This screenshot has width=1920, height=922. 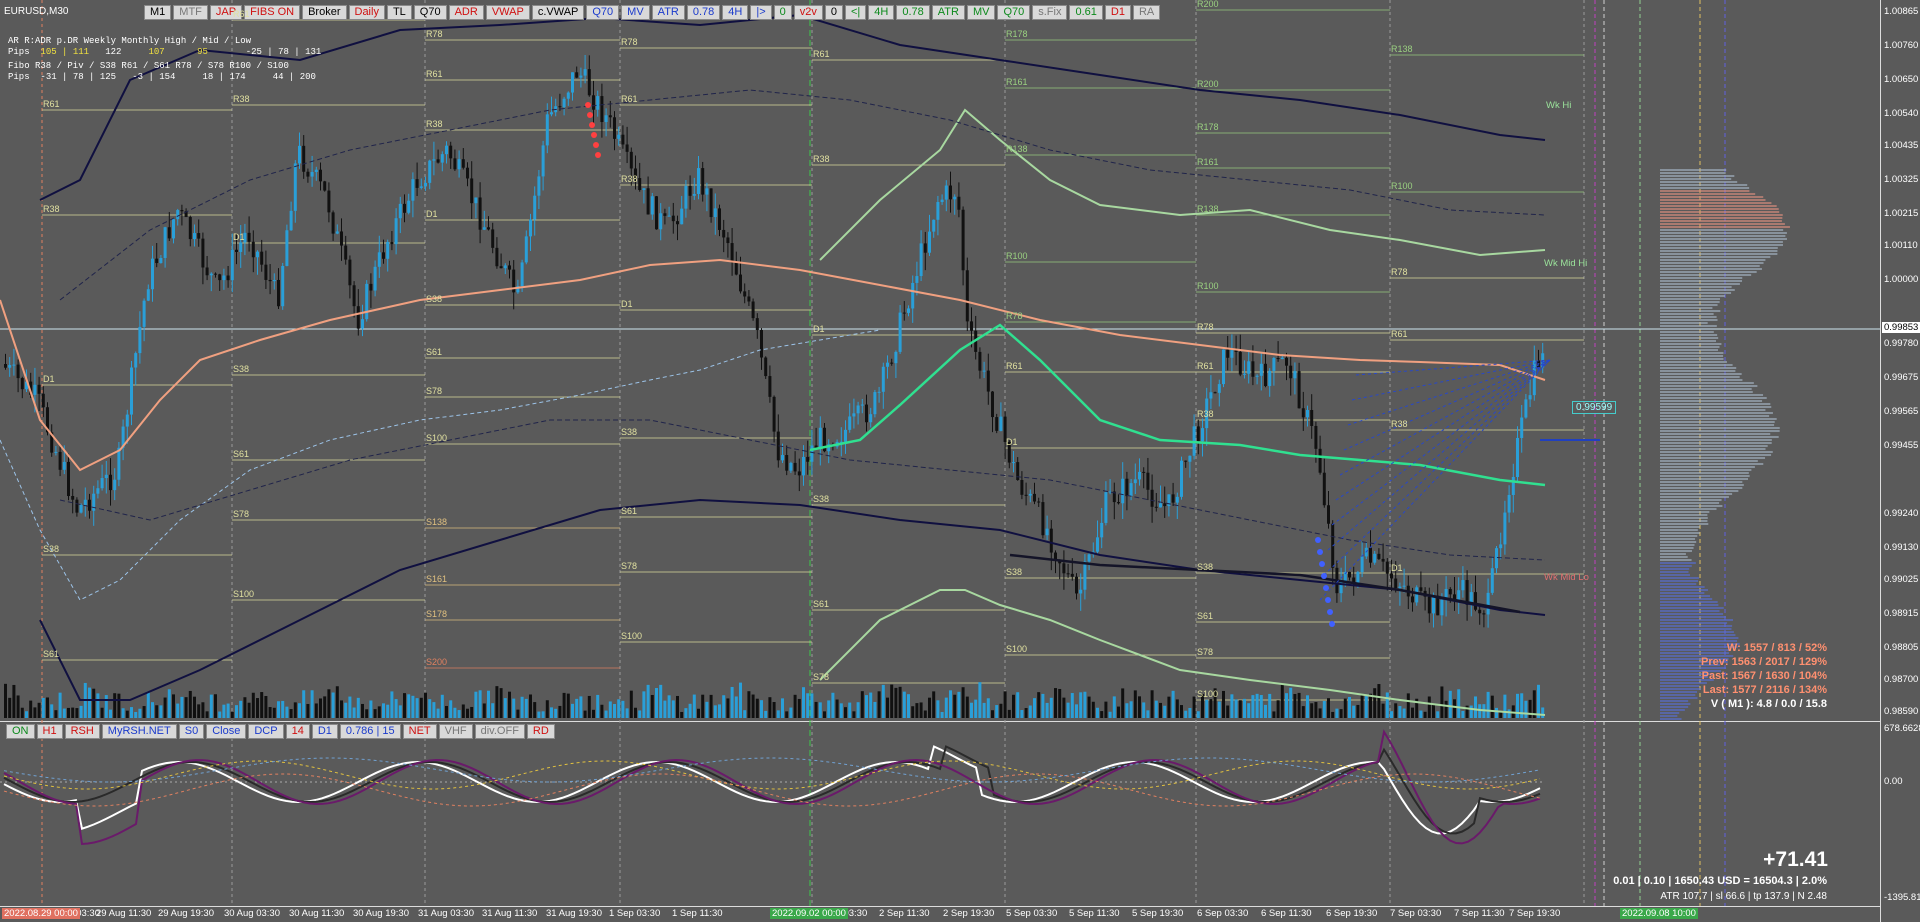 I want to click on toolbar-button-19: 0, so click(x=833, y=12).